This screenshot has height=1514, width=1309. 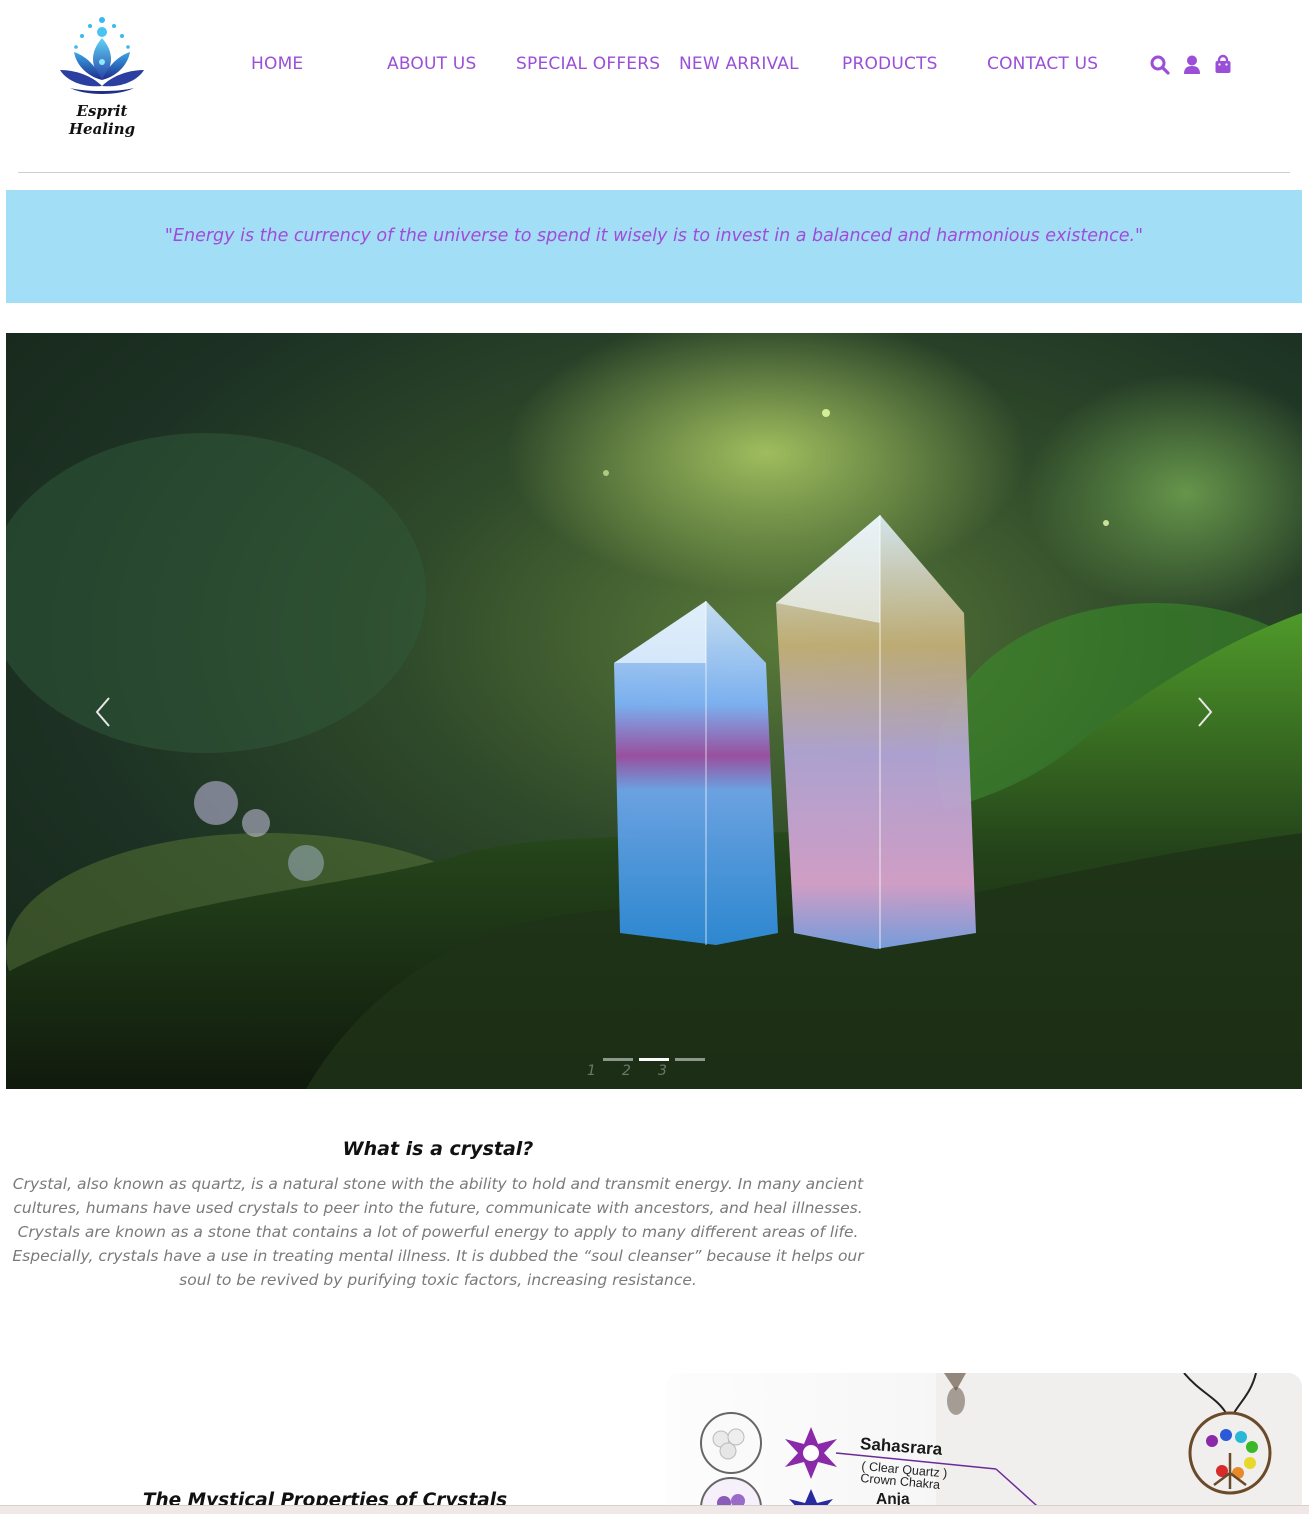 I want to click on chakra-illustration, so click(x=1001, y=1443).